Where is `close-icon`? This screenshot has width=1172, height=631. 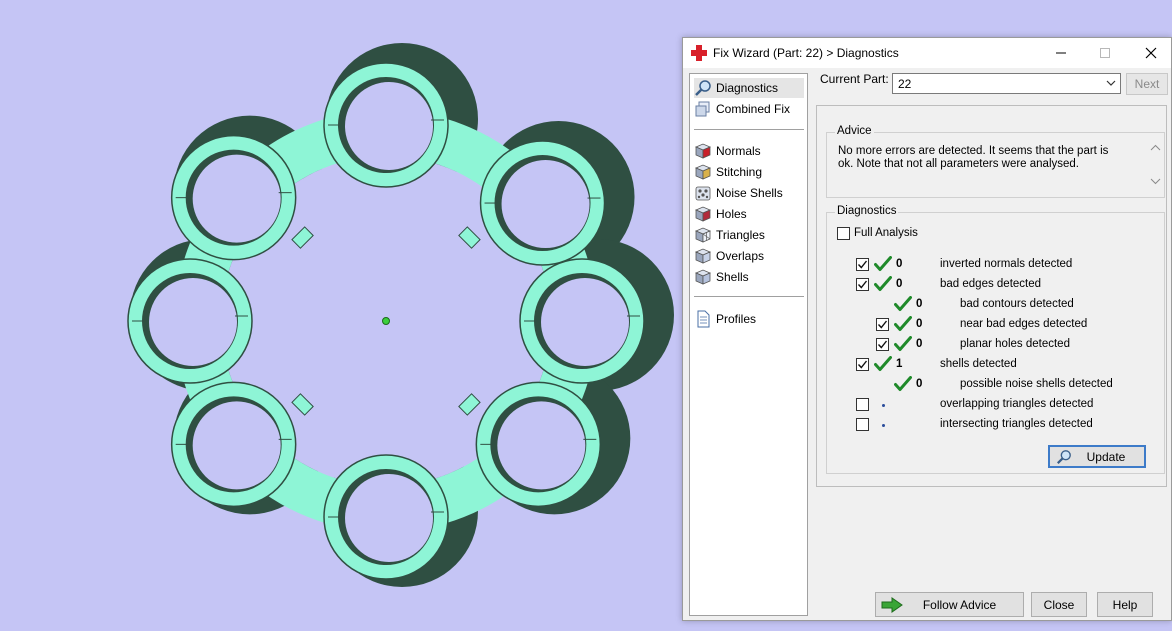
close-icon is located at coordinates (1151, 53).